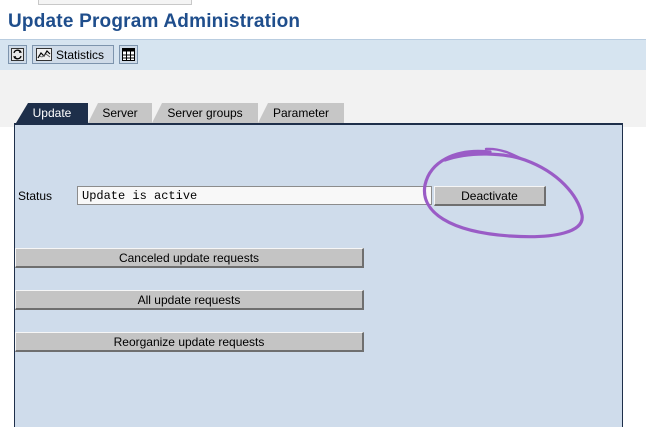 Image resolution: width=646 pixels, height=427 pixels. Describe the element at coordinates (189, 342) in the screenshot. I see `reorganize-update-requests-button: Reorganize update requests` at that location.